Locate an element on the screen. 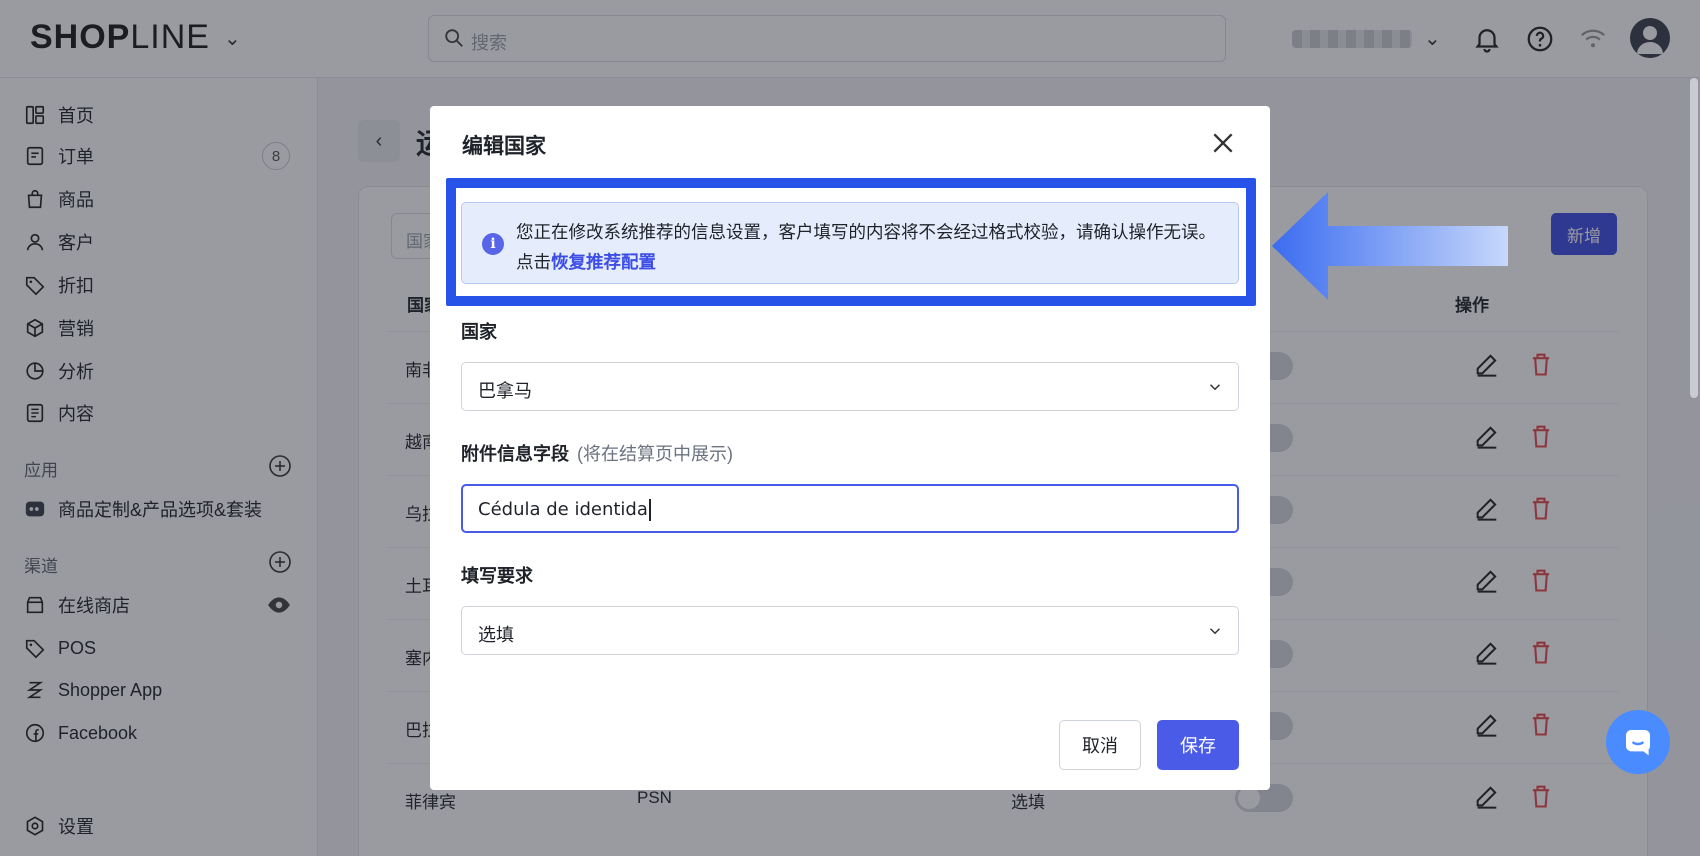  country-label: 国家 is located at coordinates (479, 332).